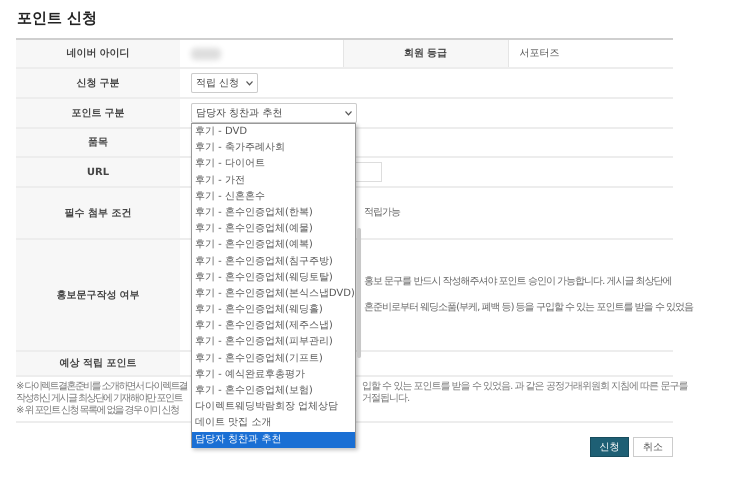 Image resolution: width=743 pixels, height=480 pixels. What do you see at coordinates (382, 213) in the screenshot?
I see `guide-text: 적립가능` at bounding box center [382, 213].